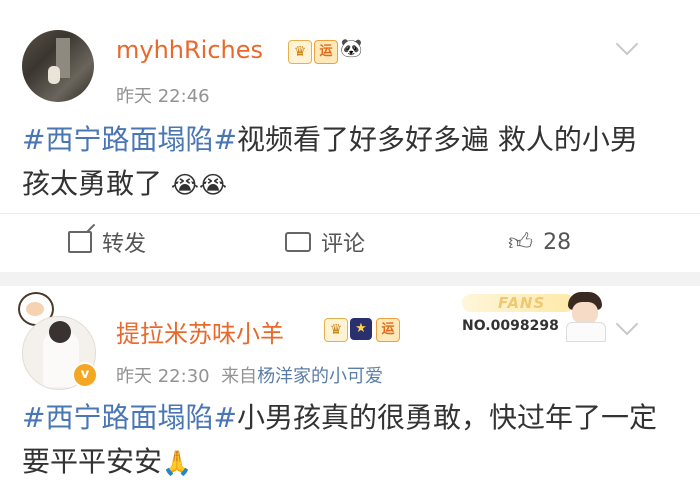 This screenshot has height=496, width=700. What do you see at coordinates (80, 242) in the screenshot?
I see `repost-icon` at bounding box center [80, 242].